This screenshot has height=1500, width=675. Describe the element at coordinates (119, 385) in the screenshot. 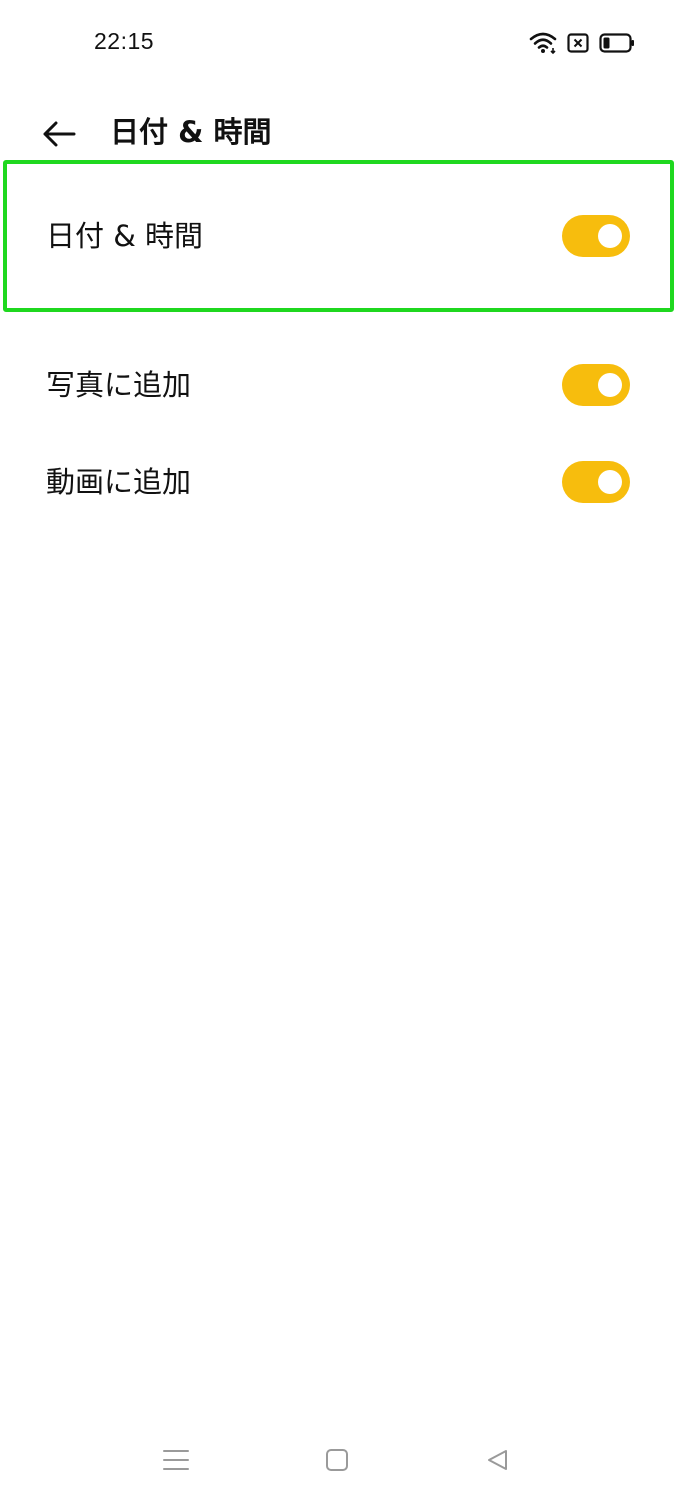

I see `setting-label: 写真に追加` at that location.